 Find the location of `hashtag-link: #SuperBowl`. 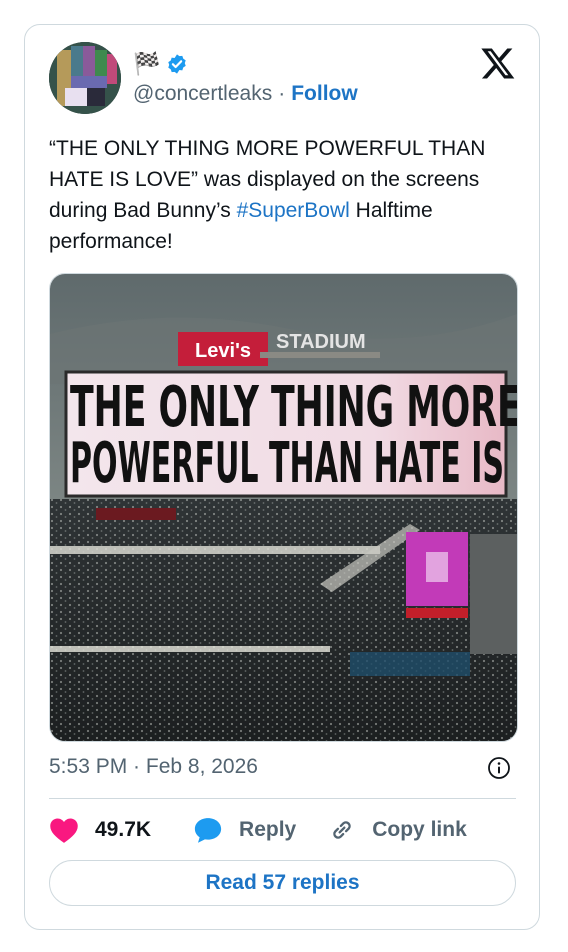

hashtag-link: #SuperBowl is located at coordinates (293, 210).